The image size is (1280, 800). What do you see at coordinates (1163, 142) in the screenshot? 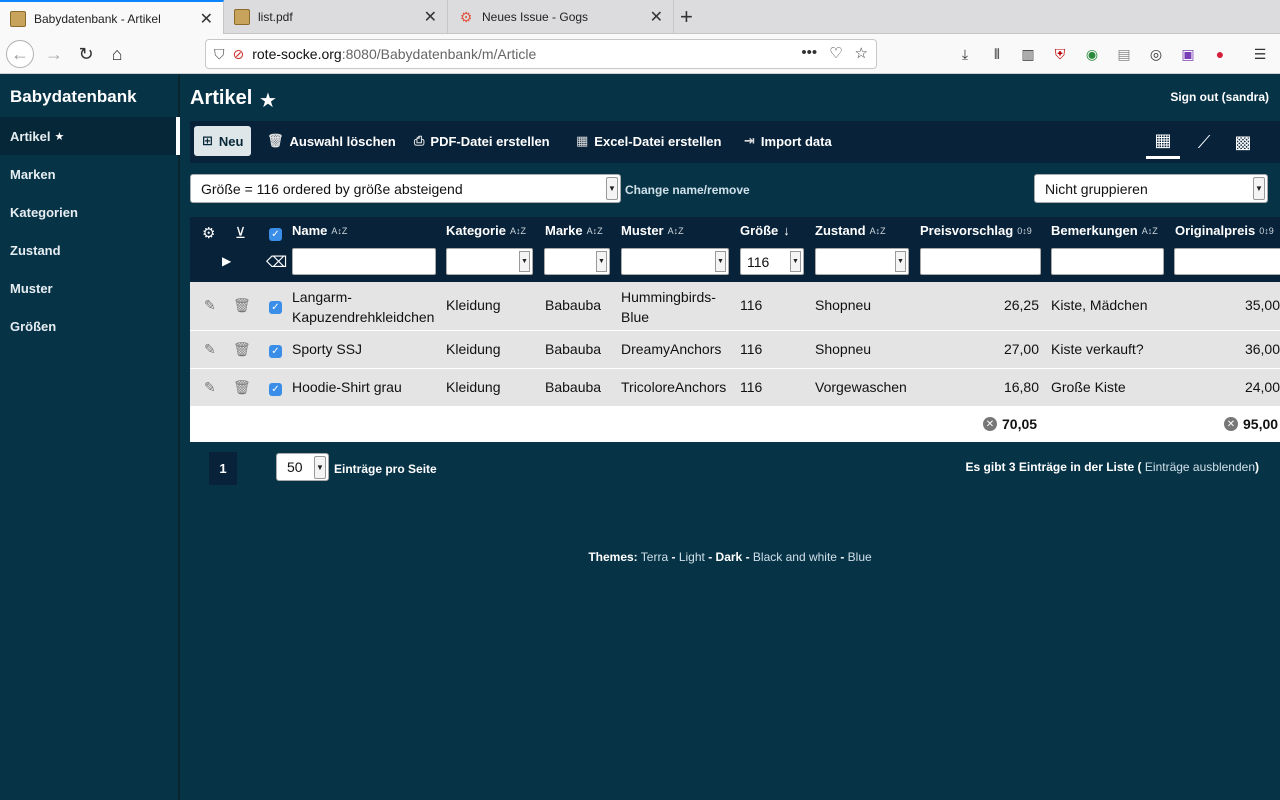
I see `table-view-icon: ▦` at bounding box center [1163, 142].